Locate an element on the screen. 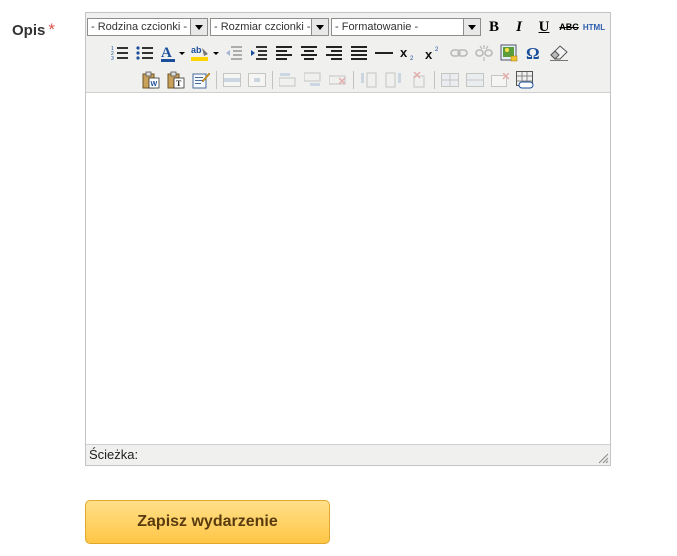  field-label: Opis * is located at coordinates (33, 30).